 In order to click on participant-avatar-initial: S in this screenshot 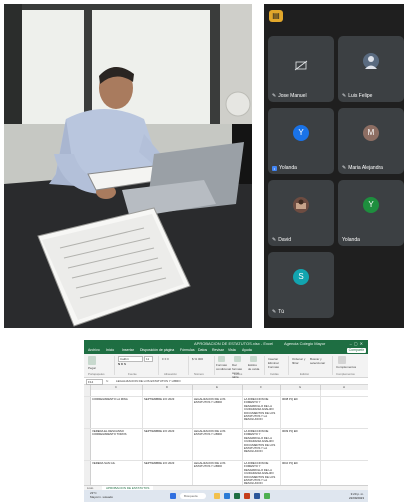, I will do `click(301, 277)`.